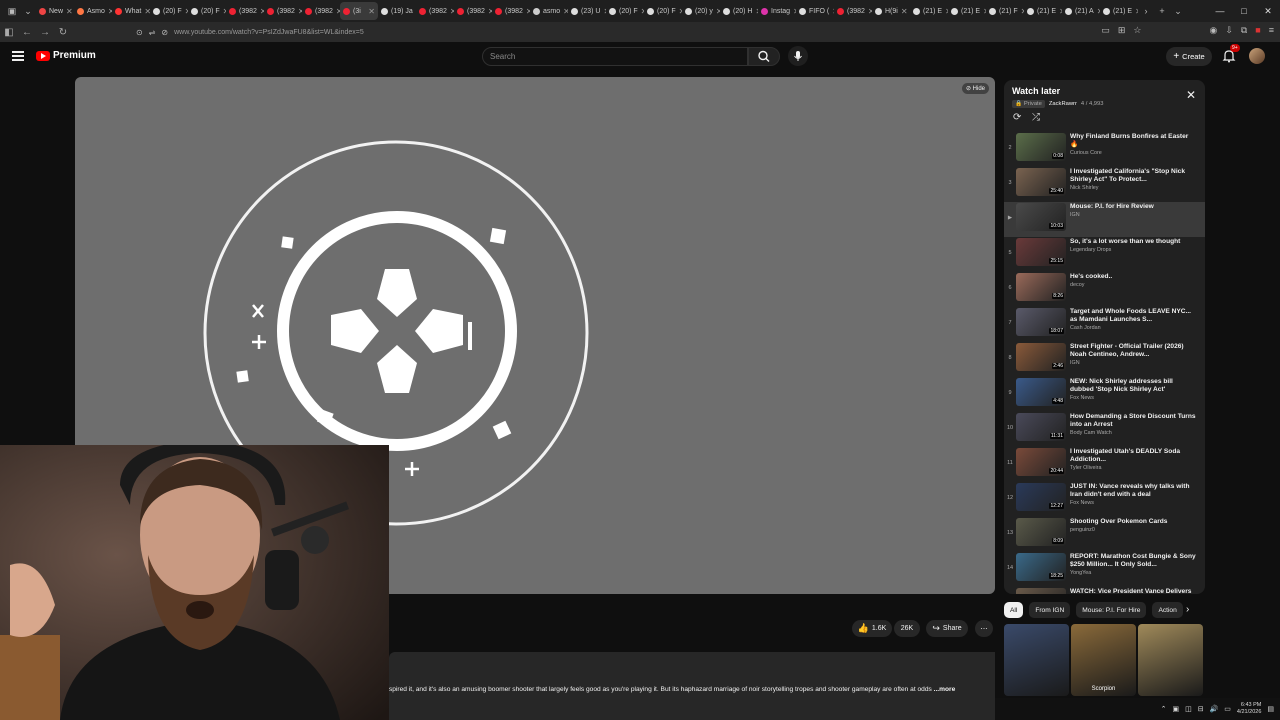  Describe the element at coordinates (1105, 30) in the screenshot. I see `cast-icon: ▭` at that location.